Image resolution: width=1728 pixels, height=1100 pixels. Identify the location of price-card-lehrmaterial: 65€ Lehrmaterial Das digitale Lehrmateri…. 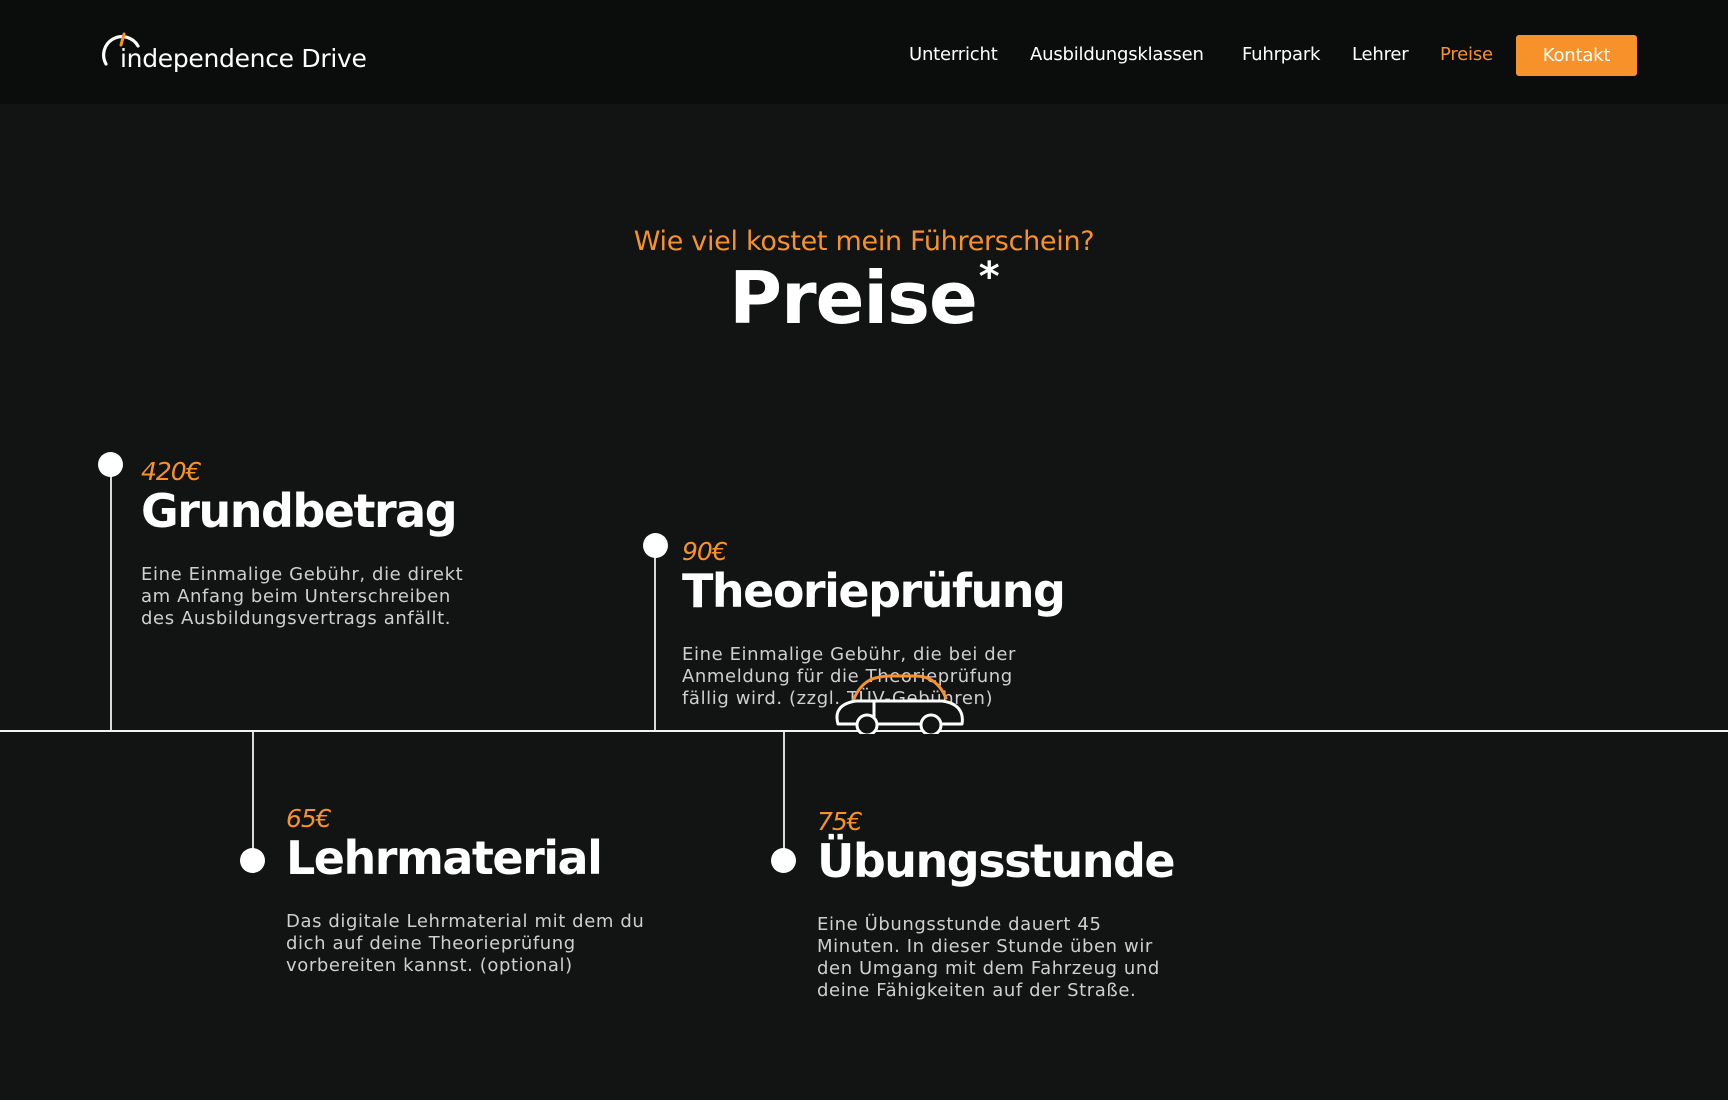
(465, 891).